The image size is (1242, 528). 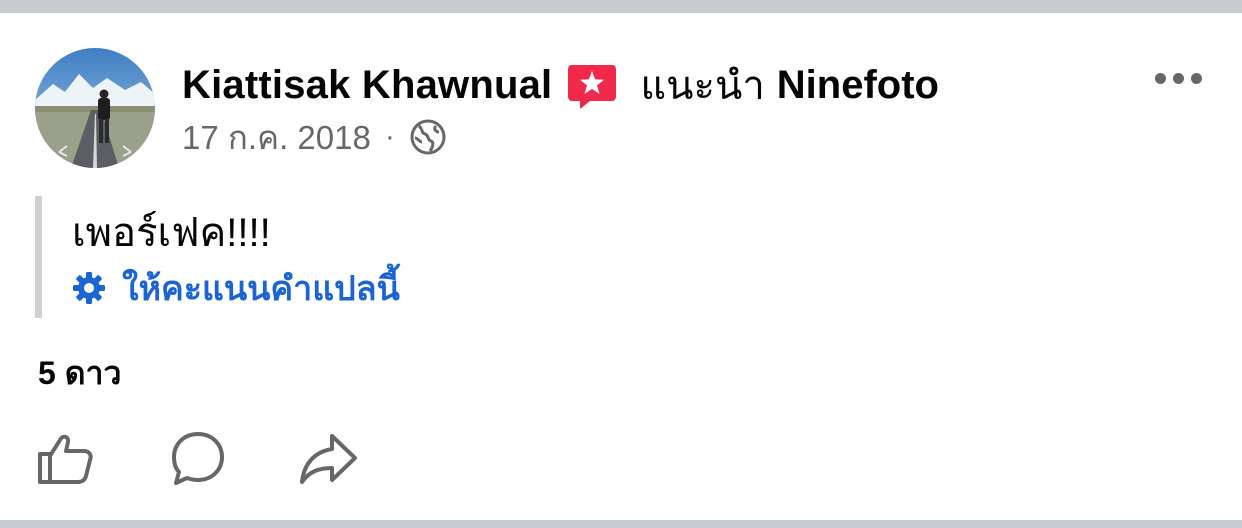 I want to click on share-button, so click(x=328, y=458).